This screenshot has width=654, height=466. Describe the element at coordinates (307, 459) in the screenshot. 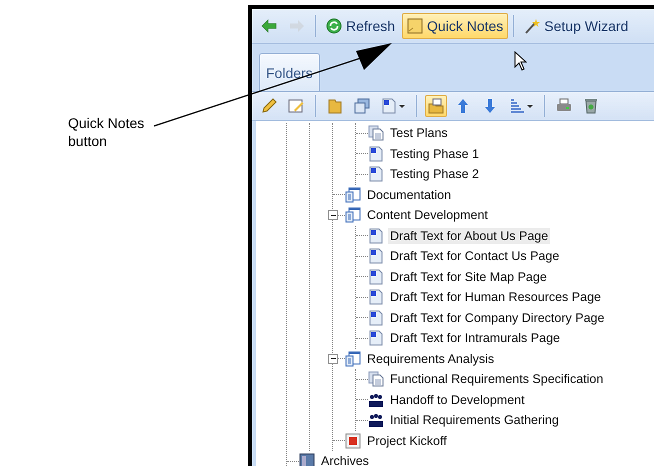

I see `server-icon` at that location.